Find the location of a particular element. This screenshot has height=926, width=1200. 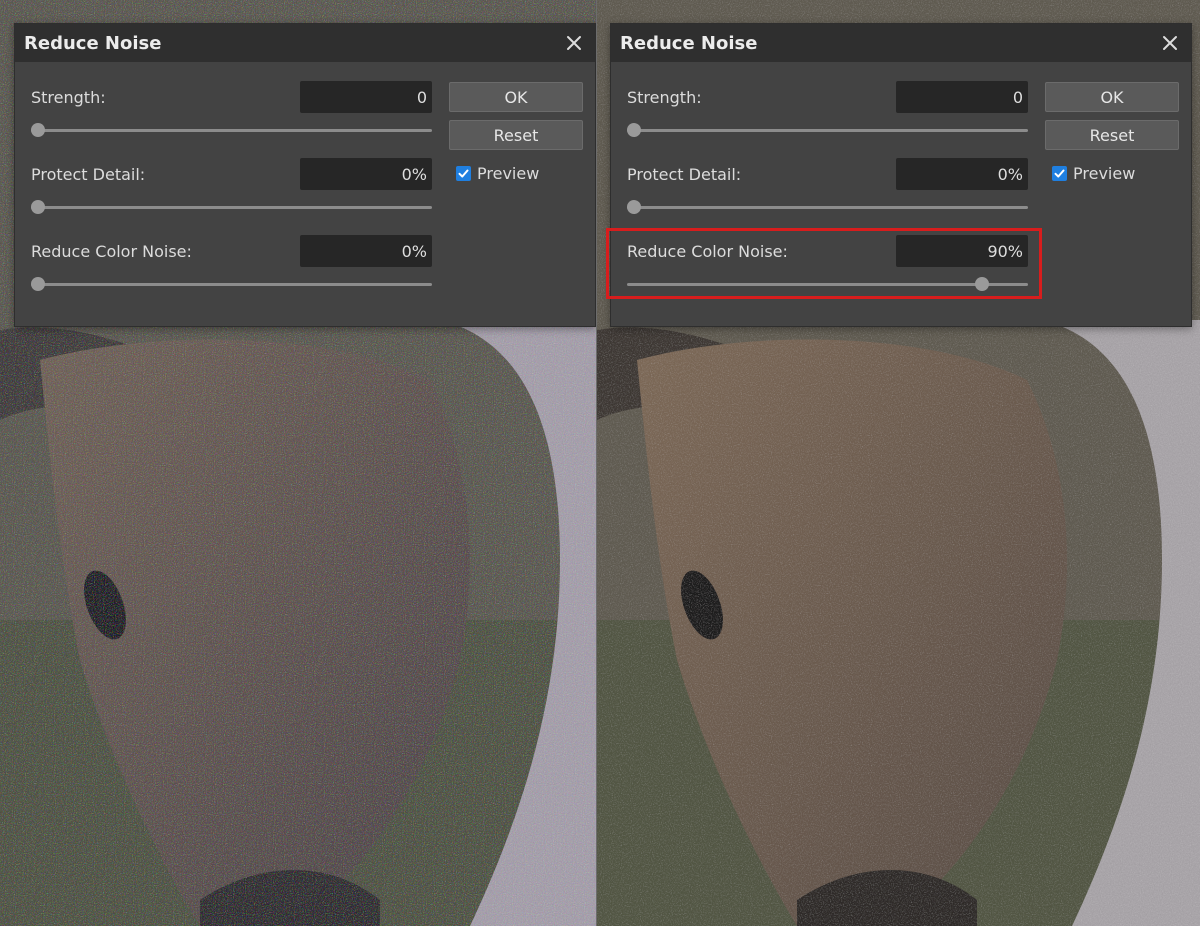

reduce-color-noise-input: 0% is located at coordinates (366, 251).